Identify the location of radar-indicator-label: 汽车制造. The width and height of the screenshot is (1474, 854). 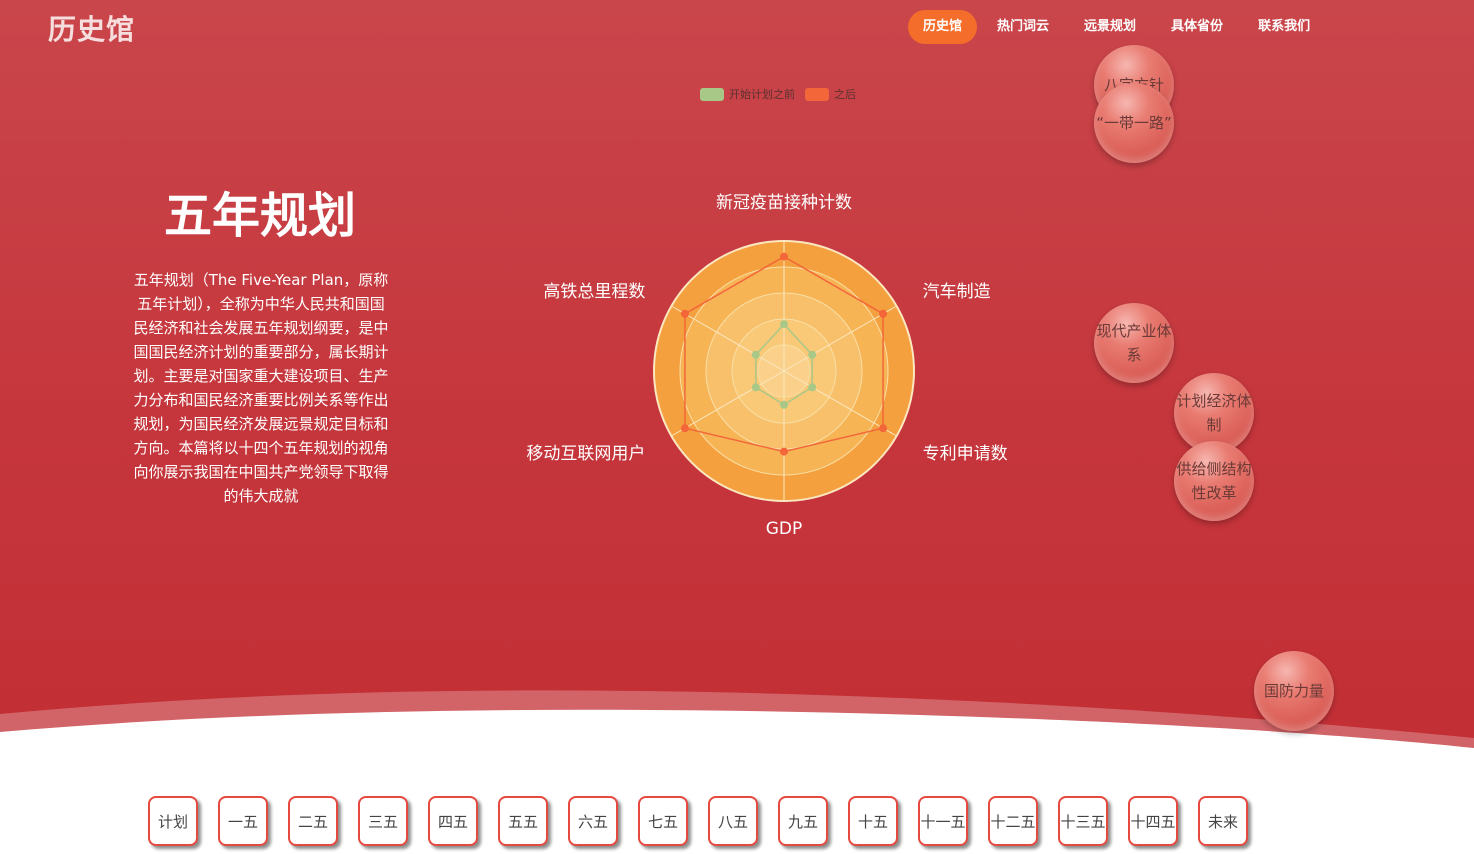
(957, 292).